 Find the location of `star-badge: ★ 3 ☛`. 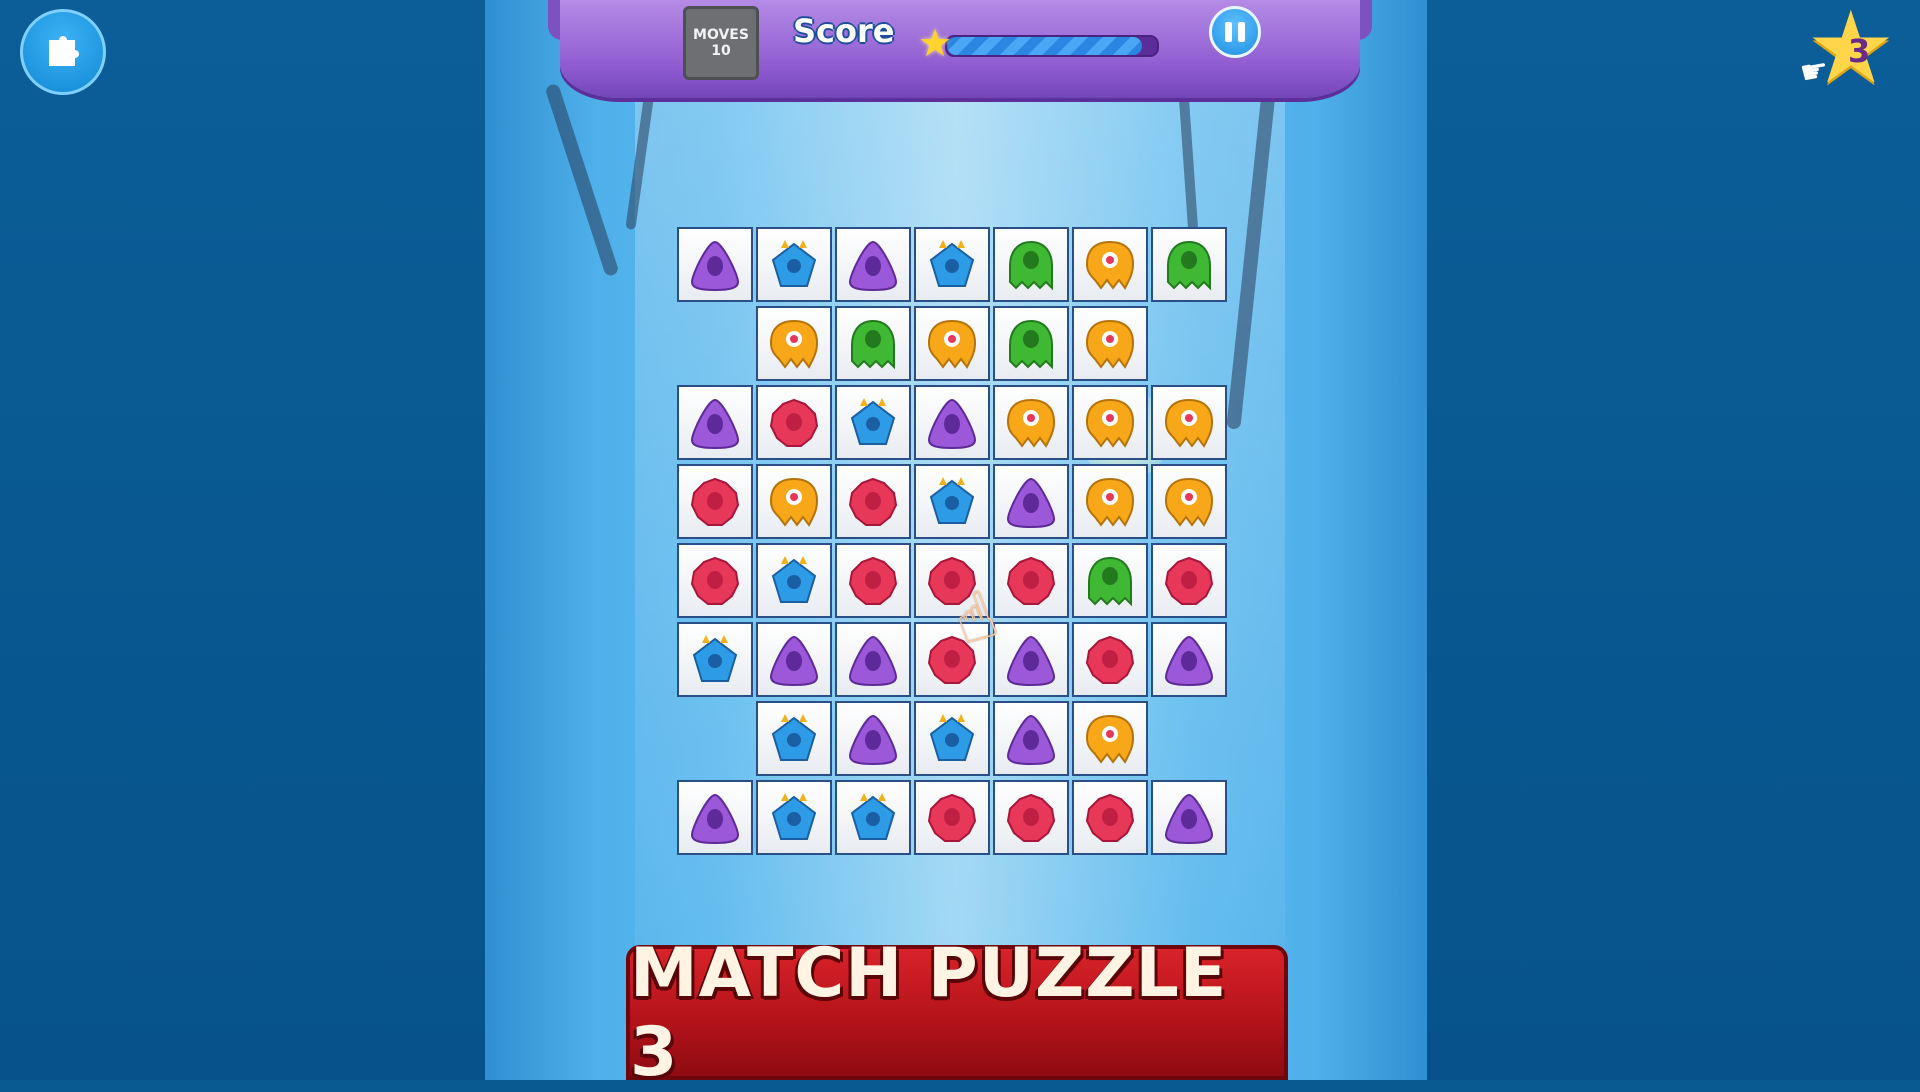

star-badge: ★ 3 ☛ is located at coordinates (1851, 49).